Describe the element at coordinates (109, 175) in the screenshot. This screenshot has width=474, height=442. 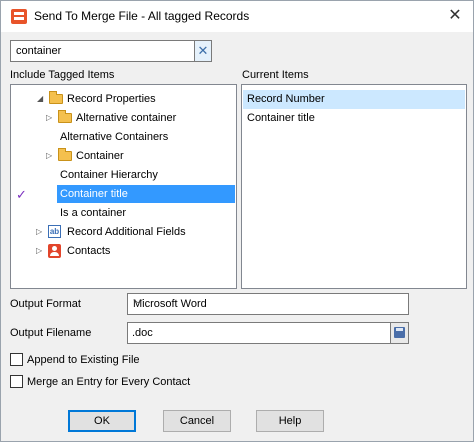
I see `tree-item-label: Container Hierarchy` at that location.